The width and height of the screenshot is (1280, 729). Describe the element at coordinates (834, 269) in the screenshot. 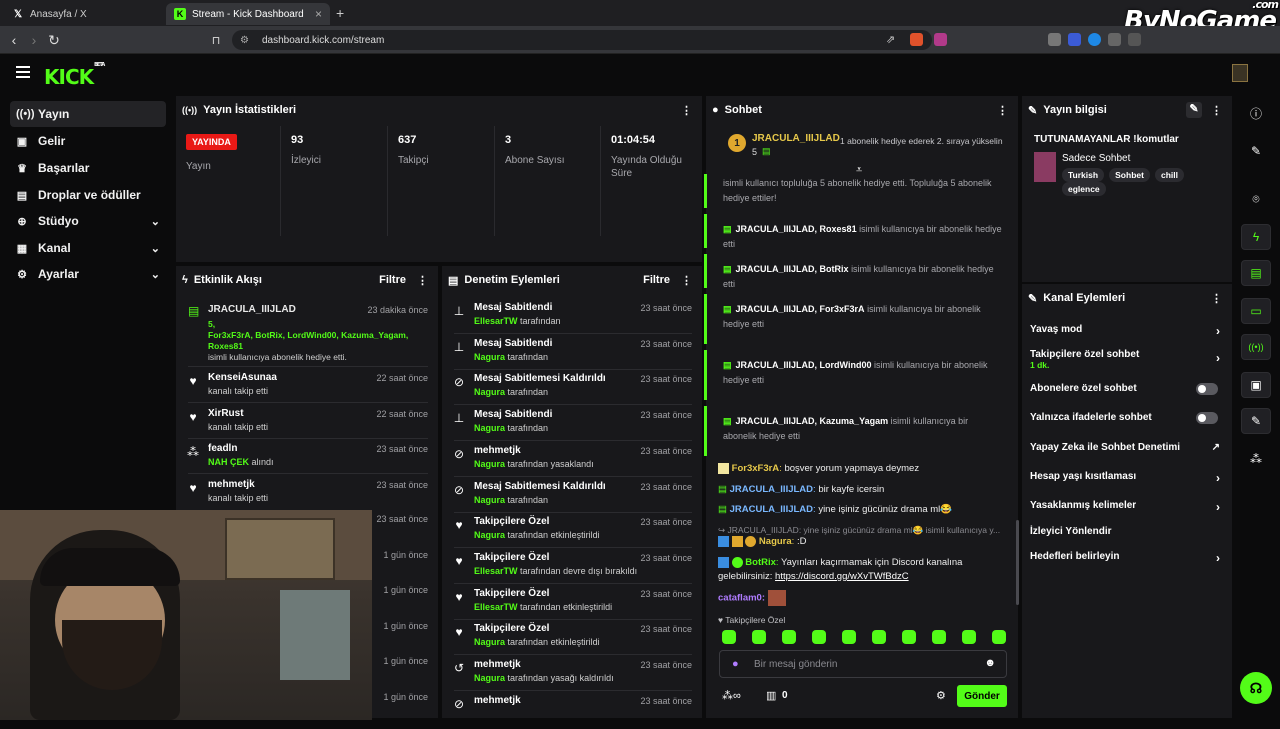

I see `recipient-name: BotRix` at that location.